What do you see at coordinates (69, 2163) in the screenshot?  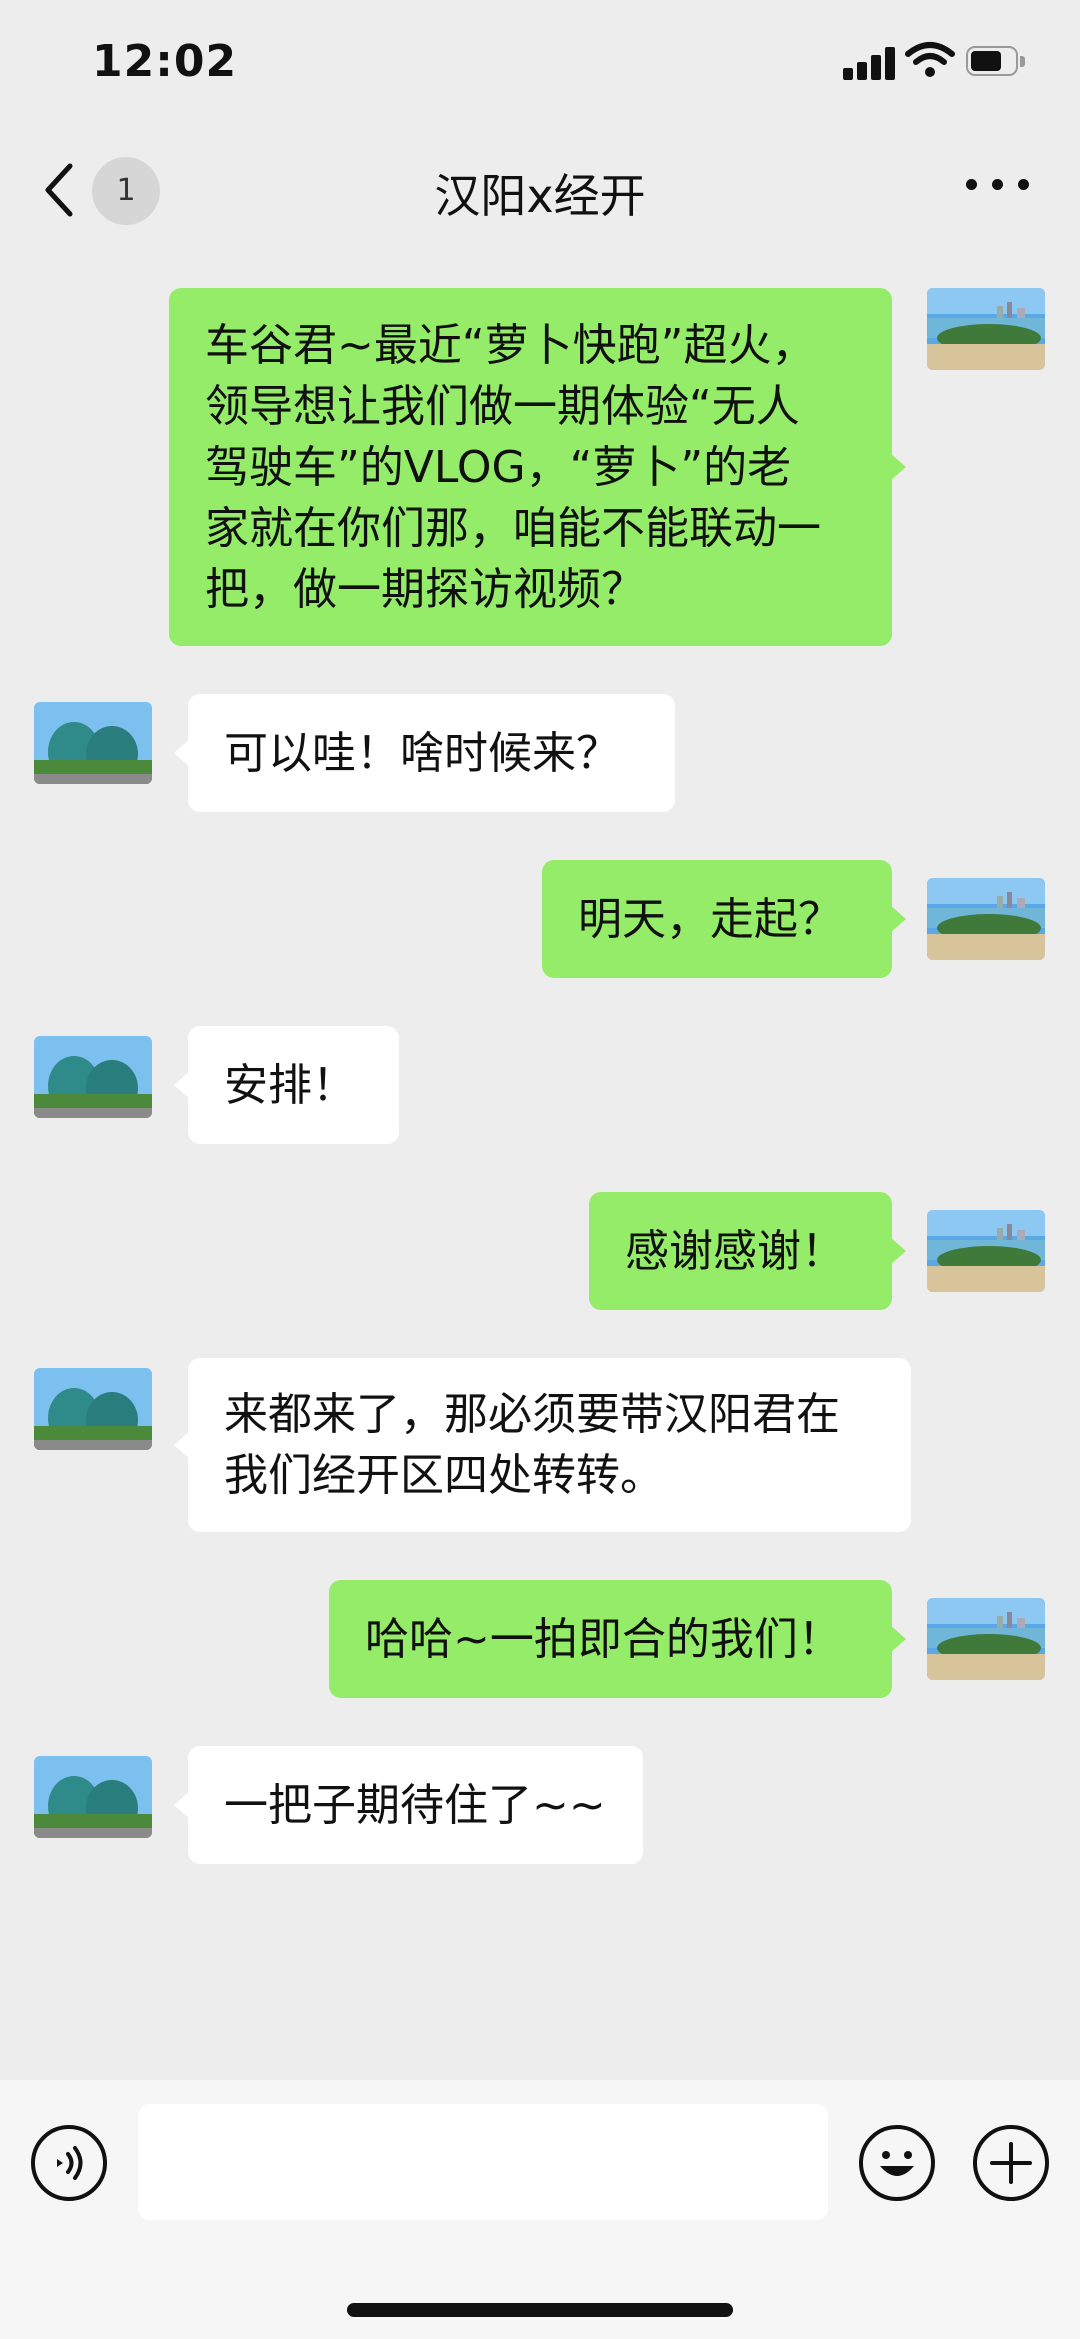 I see `voice-icon` at bounding box center [69, 2163].